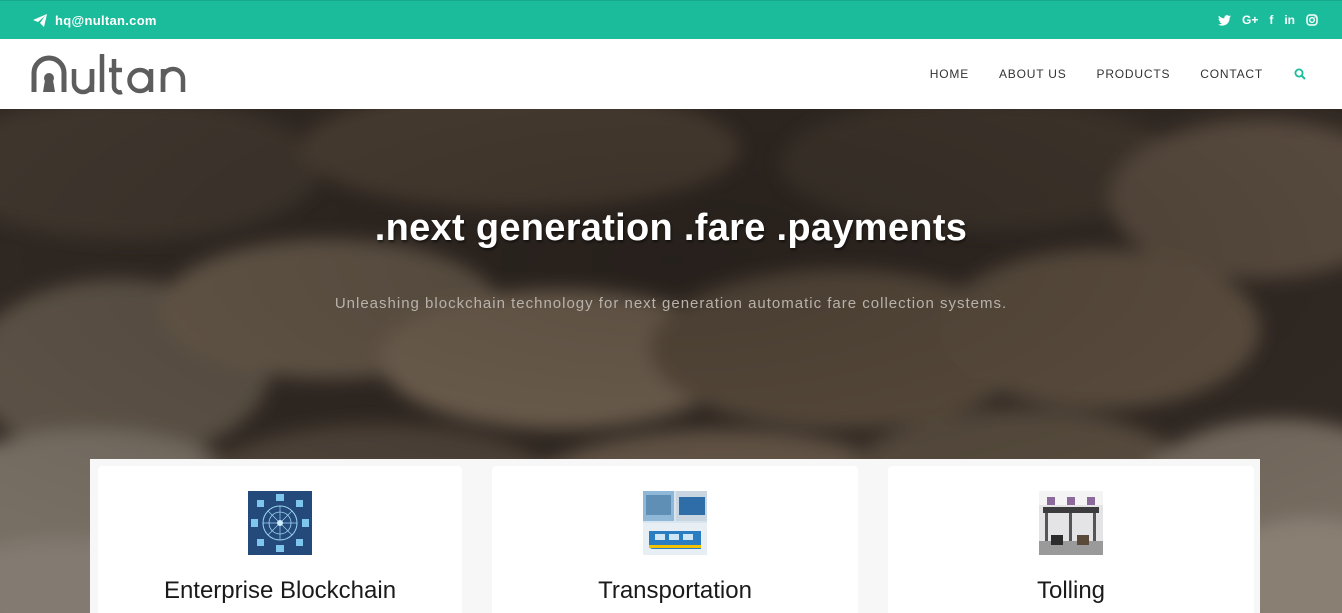 This screenshot has width=1342, height=613. What do you see at coordinates (1267, 20) in the screenshot?
I see `social-links: G+ f in` at bounding box center [1267, 20].